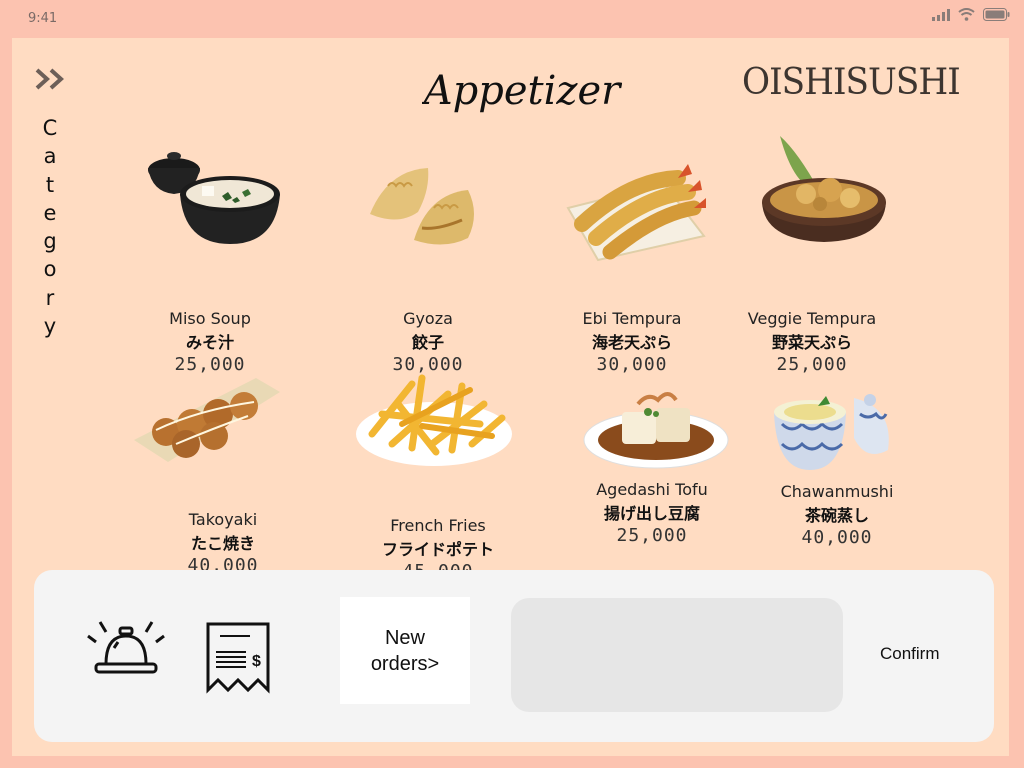  What do you see at coordinates (50, 156) in the screenshot?
I see `category-letter: a` at bounding box center [50, 156].